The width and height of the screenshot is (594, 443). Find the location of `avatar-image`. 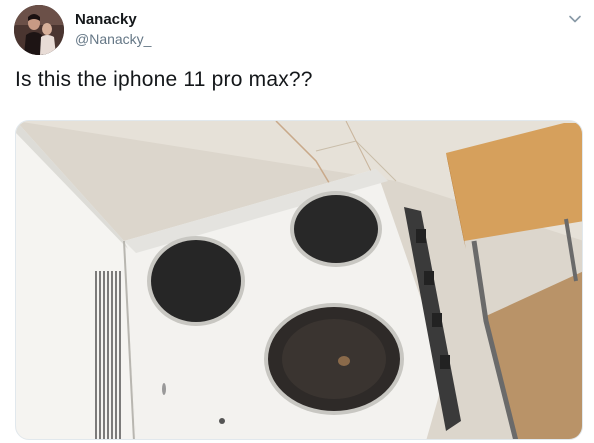

avatar-image is located at coordinates (39, 30).